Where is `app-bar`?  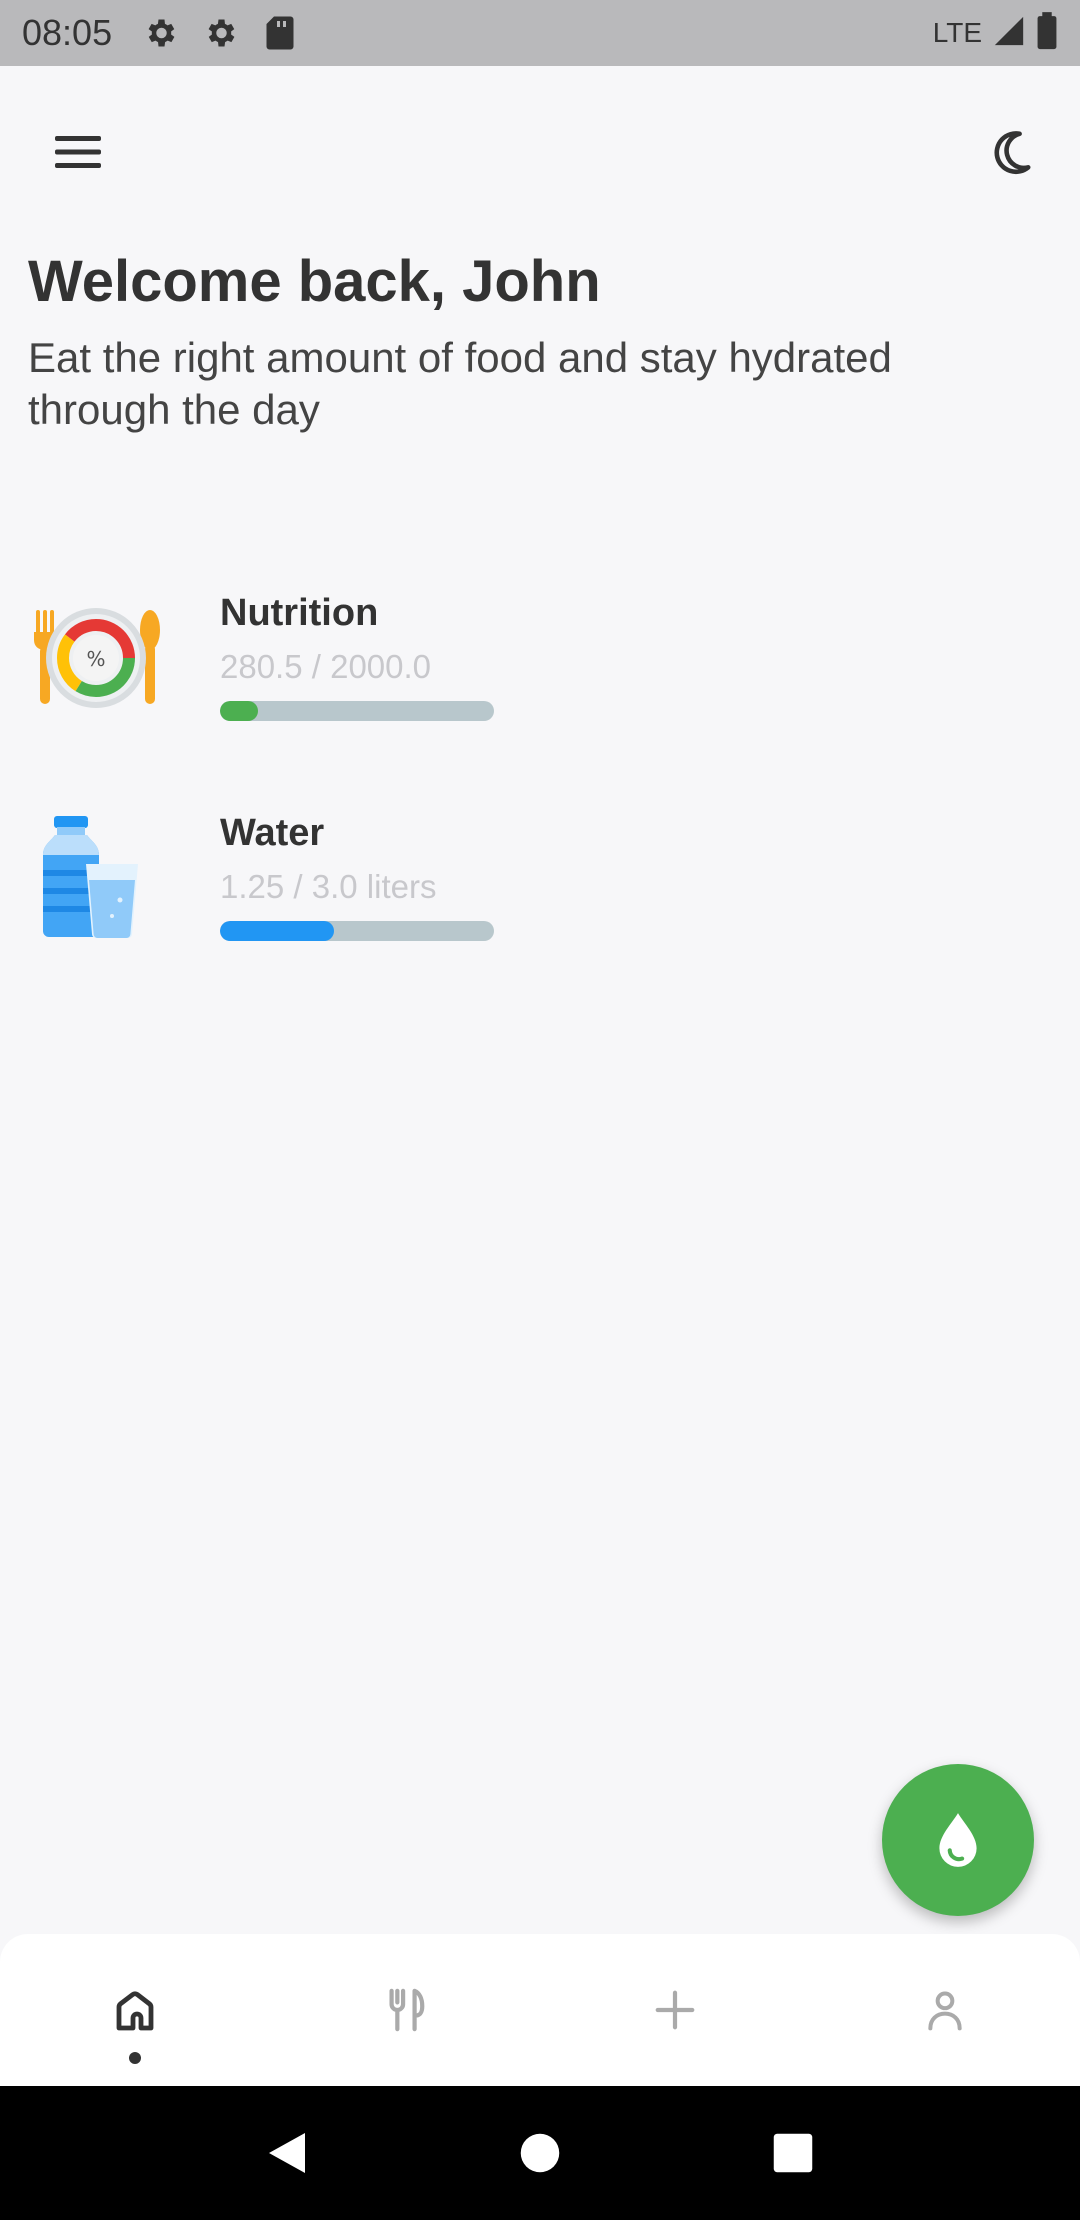 app-bar is located at coordinates (540, 141).